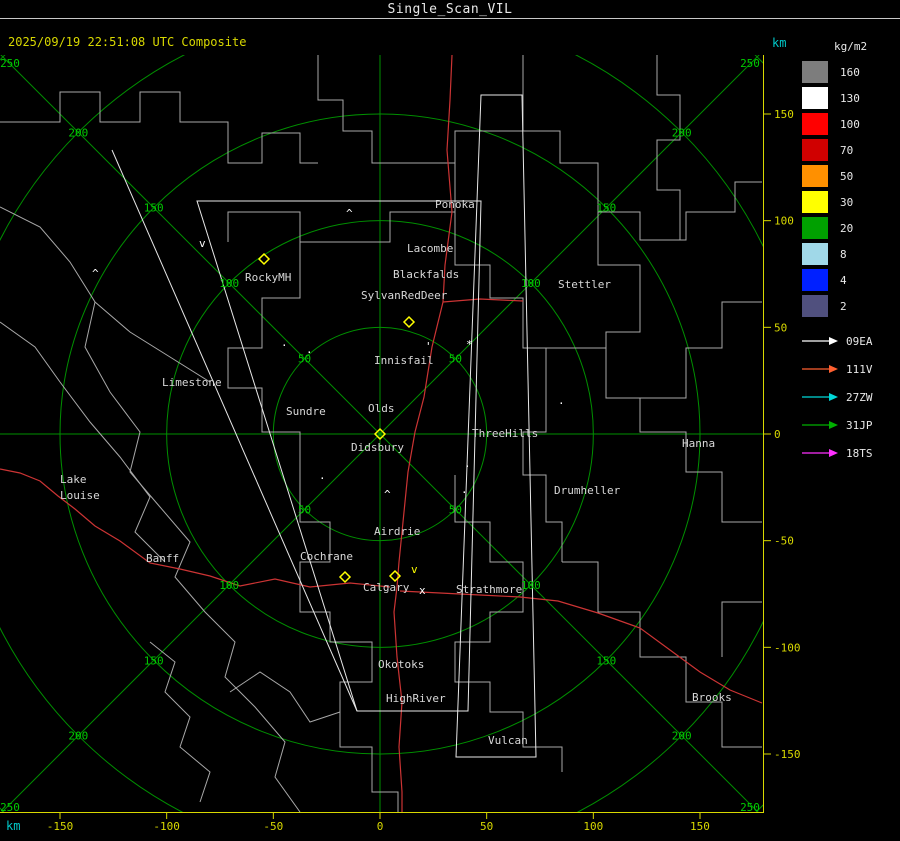 The height and width of the screenshot is (841, 900). I want to click on radar-id-label: 111V, so click(859, 369).